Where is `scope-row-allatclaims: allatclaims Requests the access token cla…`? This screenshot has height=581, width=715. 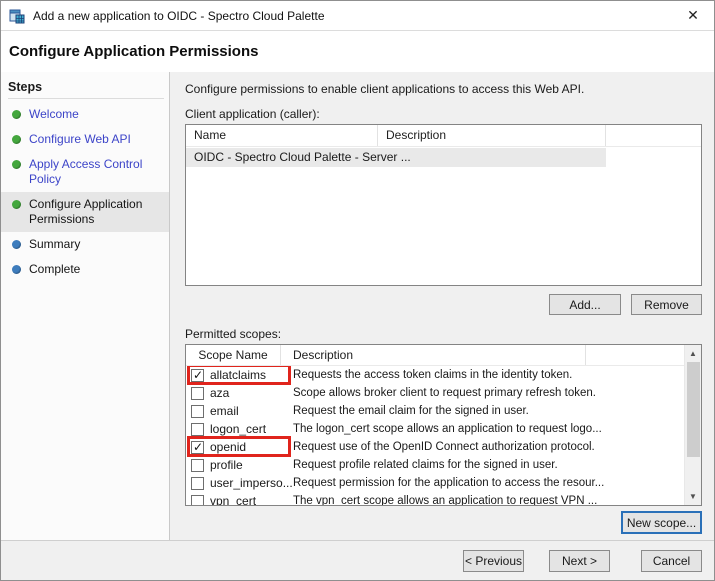 scope-row-allatclaims: allatclaims Requests the access token cla… is located at coordinates (443, 375).